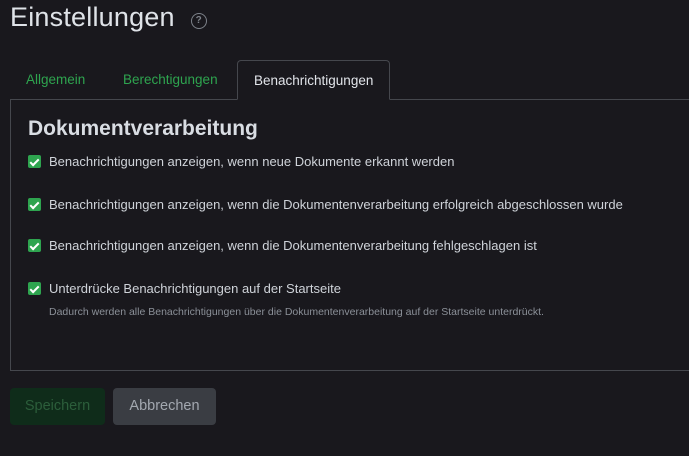 The height and width of the screenshot is (456, 689). What do you see at coordinates (170, 79) in the screenshot?
I see `tab-berechtigungen: Berechtigungen` at bounding box center [170, 79].